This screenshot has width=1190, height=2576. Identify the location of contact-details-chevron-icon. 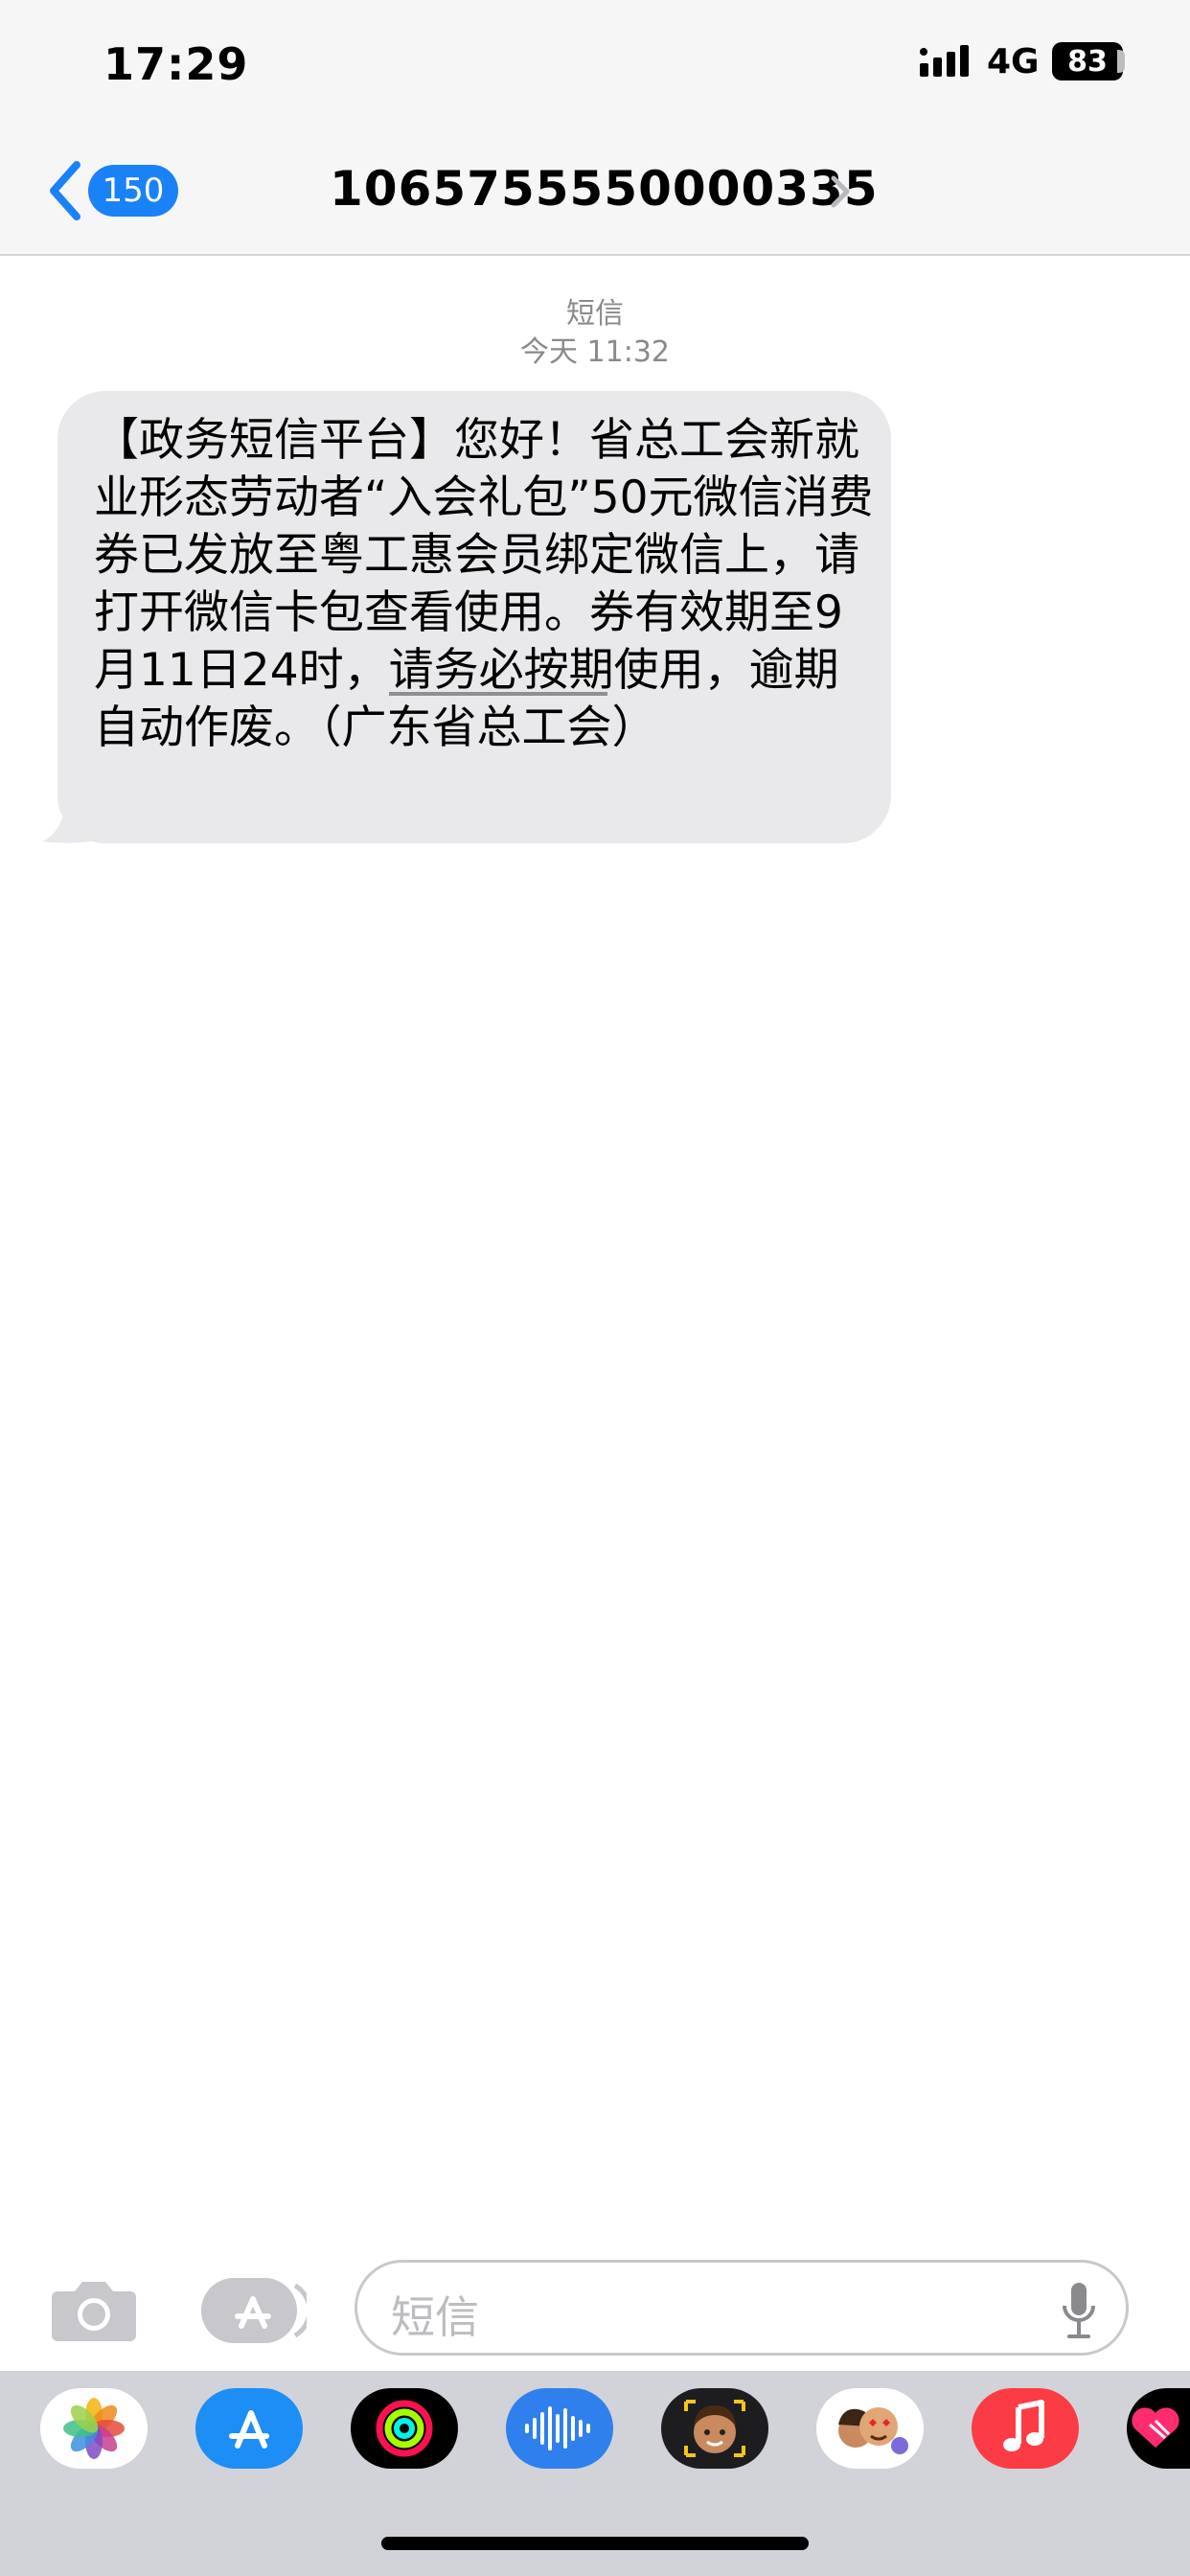
(841, 191).